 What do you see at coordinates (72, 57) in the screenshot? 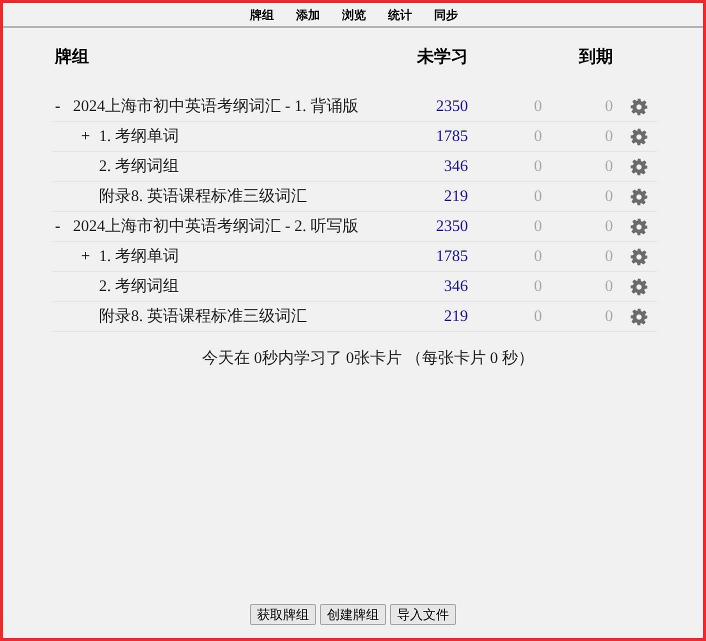
I see `column-header: 牌组` at bounding box center [72, 57].